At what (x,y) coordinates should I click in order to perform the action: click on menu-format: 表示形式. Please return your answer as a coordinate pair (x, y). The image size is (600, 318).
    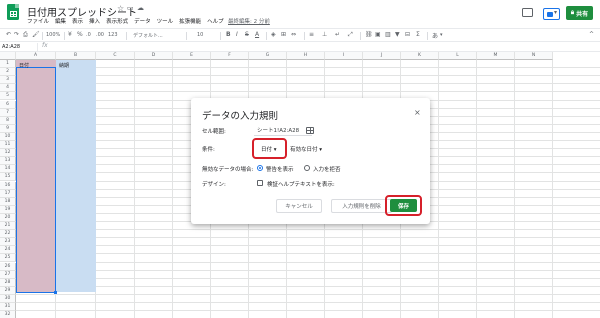
    Looking at the image, I should click on (117, 21).